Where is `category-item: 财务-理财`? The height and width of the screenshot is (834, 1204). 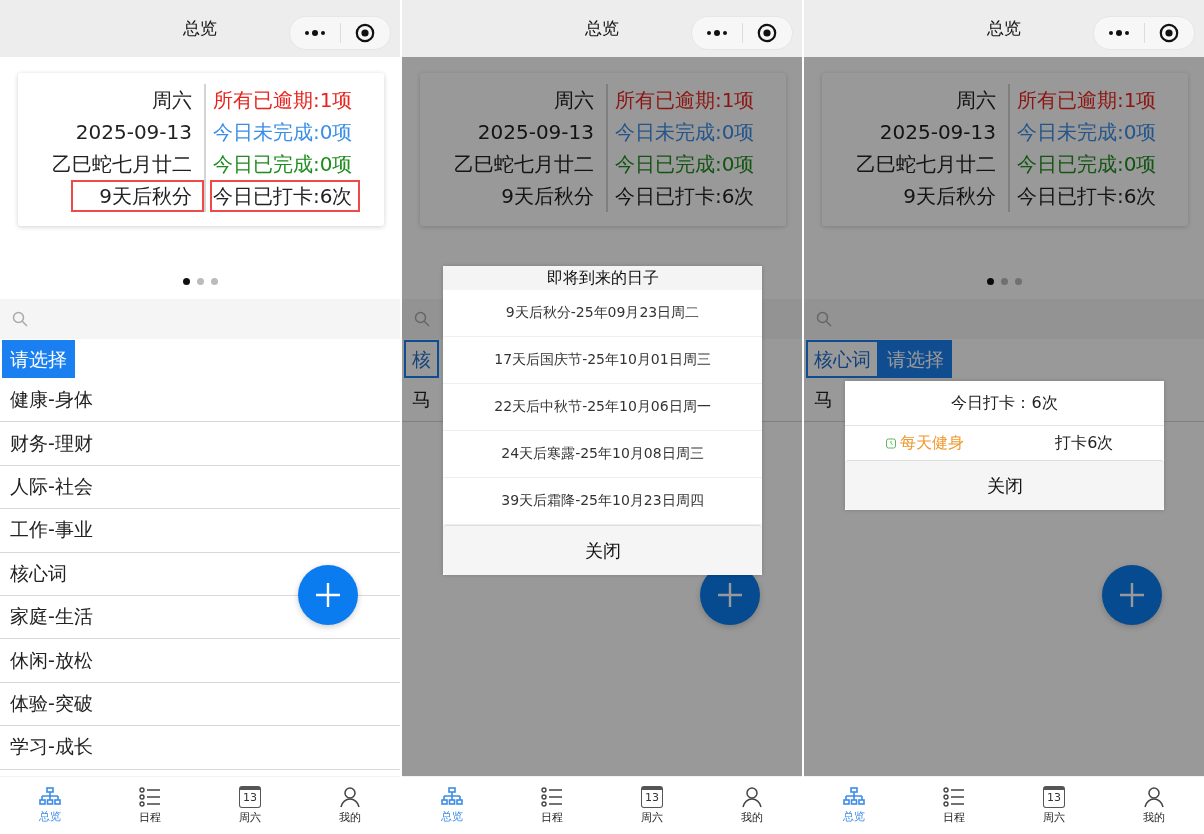
category-item: 财务-理财 is located at coordinates (200, 444).